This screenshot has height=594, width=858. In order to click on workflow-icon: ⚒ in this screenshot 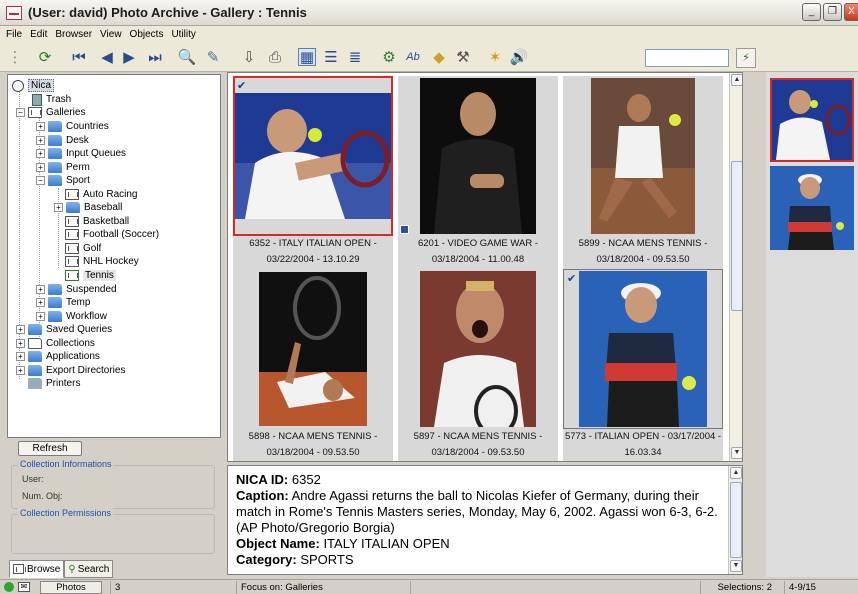, I will do `click(463, 57)`.